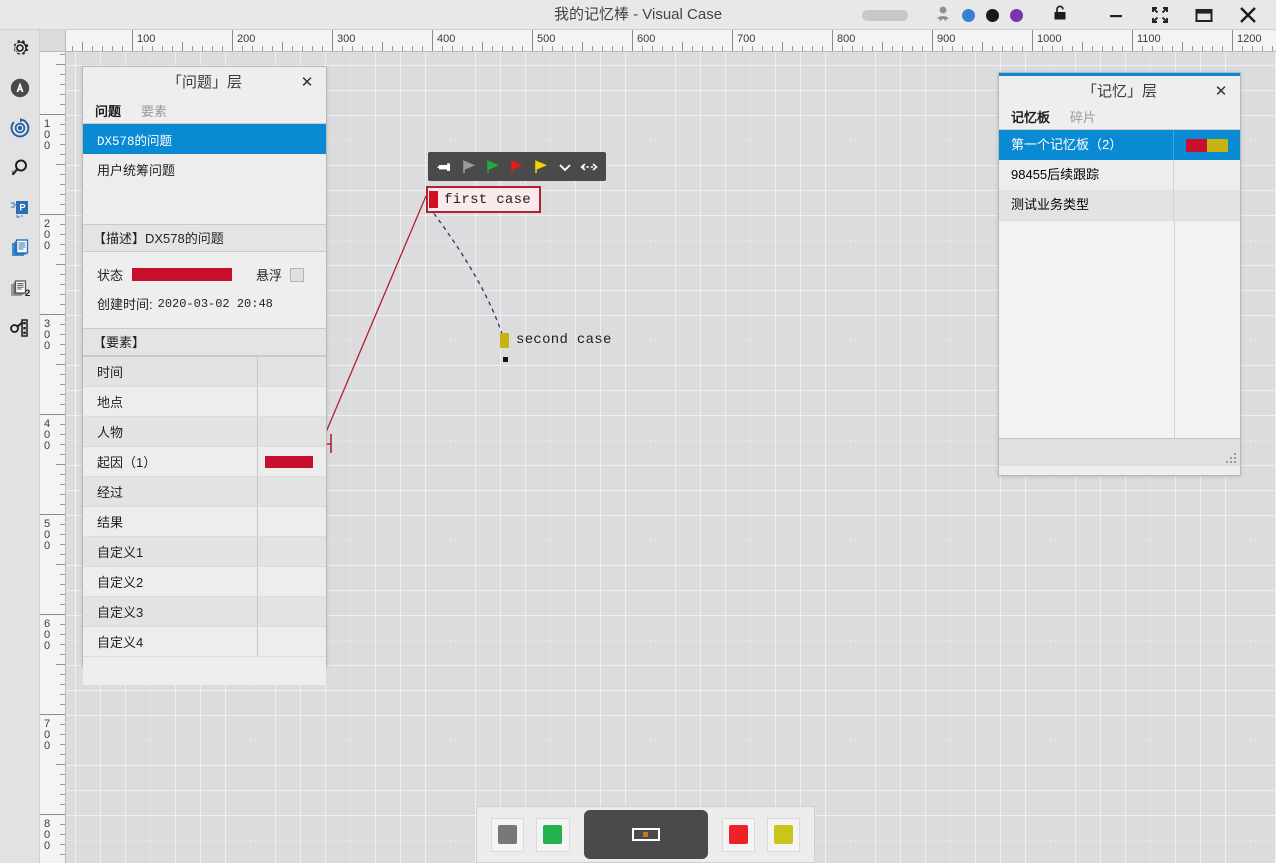  What do you see at coordinates (565, 166) in the screenshot?
I see `chevron-down-icon` at bounding box center [565, 166].